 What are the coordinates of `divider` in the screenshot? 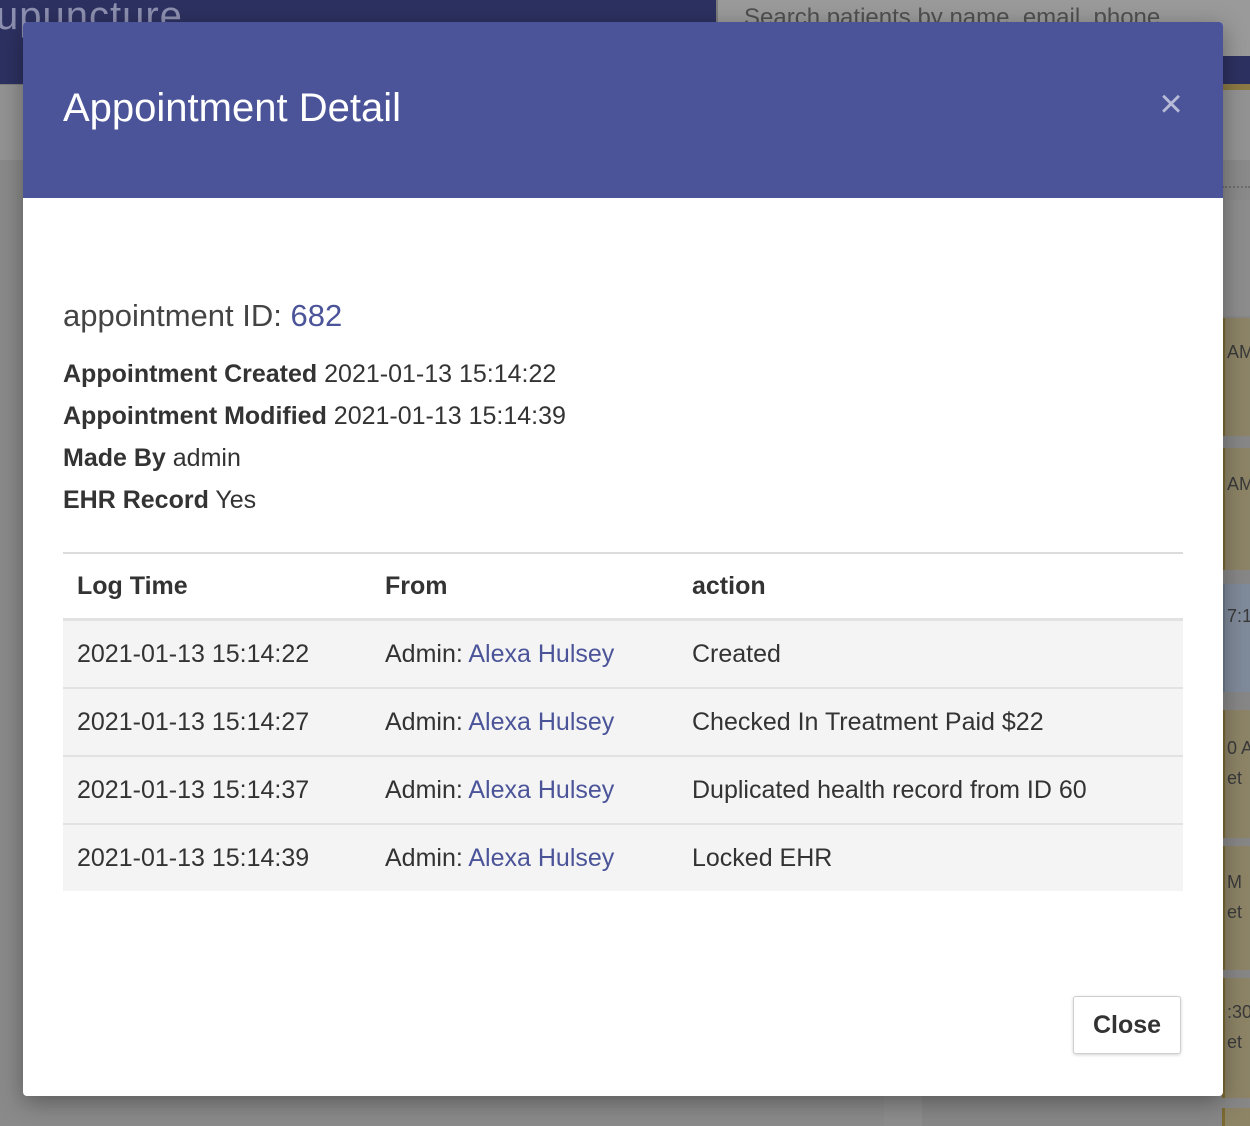 It's located at (1236, 187).